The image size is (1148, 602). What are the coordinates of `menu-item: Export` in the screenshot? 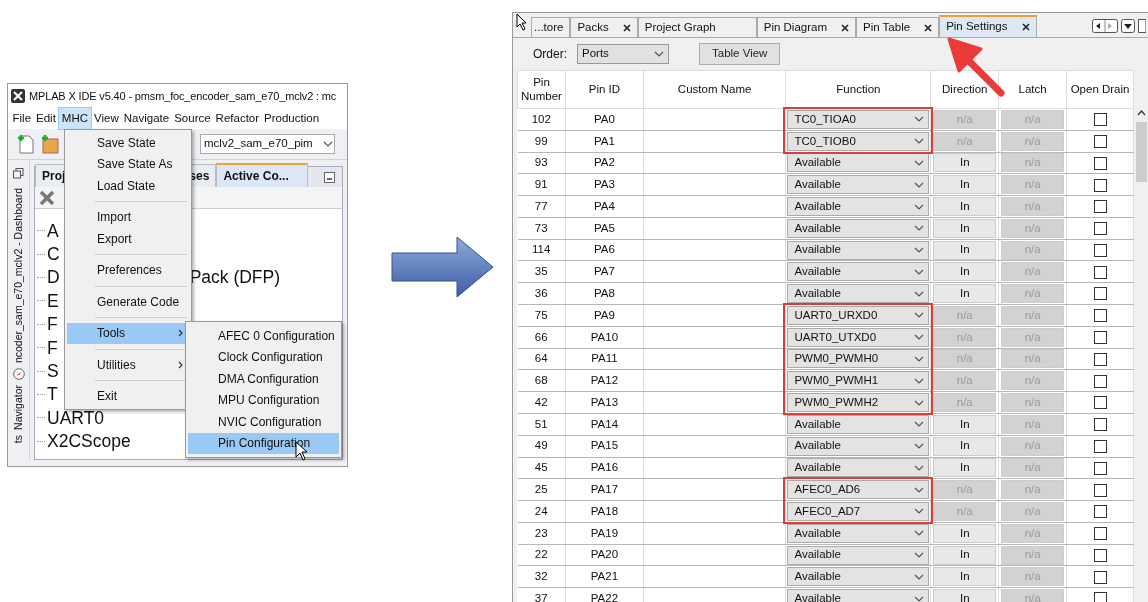 It's located at (128, 239).